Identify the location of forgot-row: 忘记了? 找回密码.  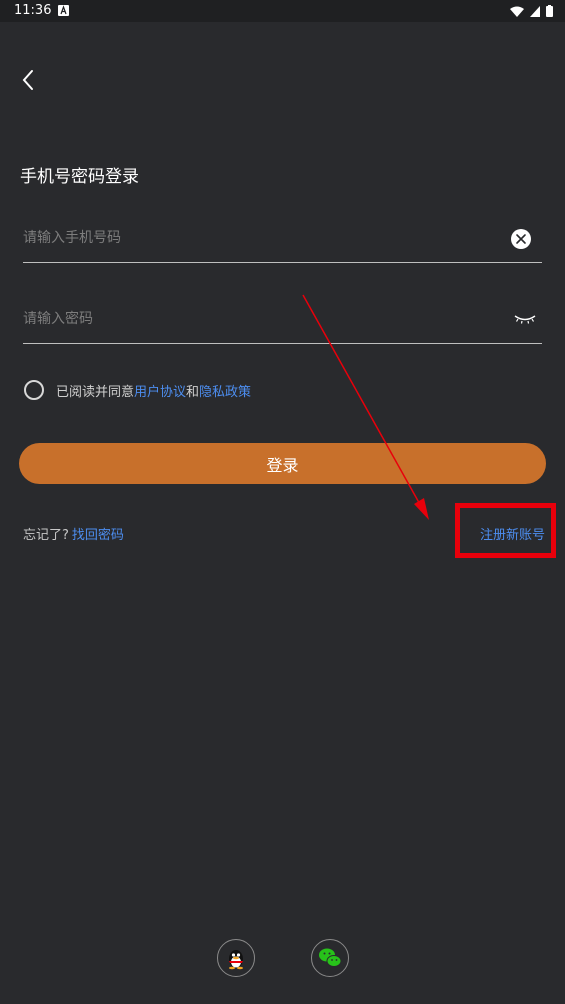
(73, 533).